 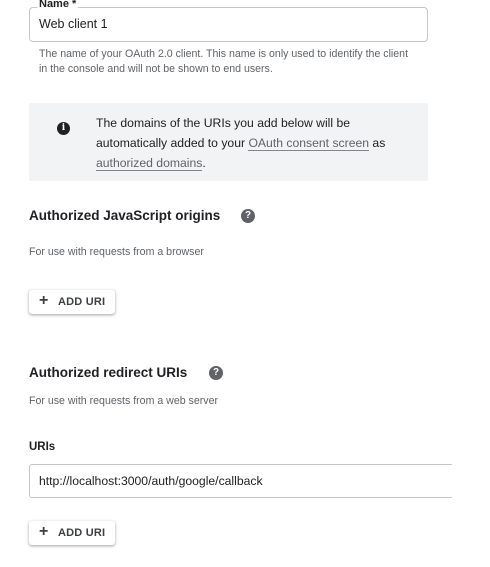 What do you see at coordinates (216, 373) in the screenshot?
I see `redirect-uris-help-icon: ?` at bounding box center [216, 373].